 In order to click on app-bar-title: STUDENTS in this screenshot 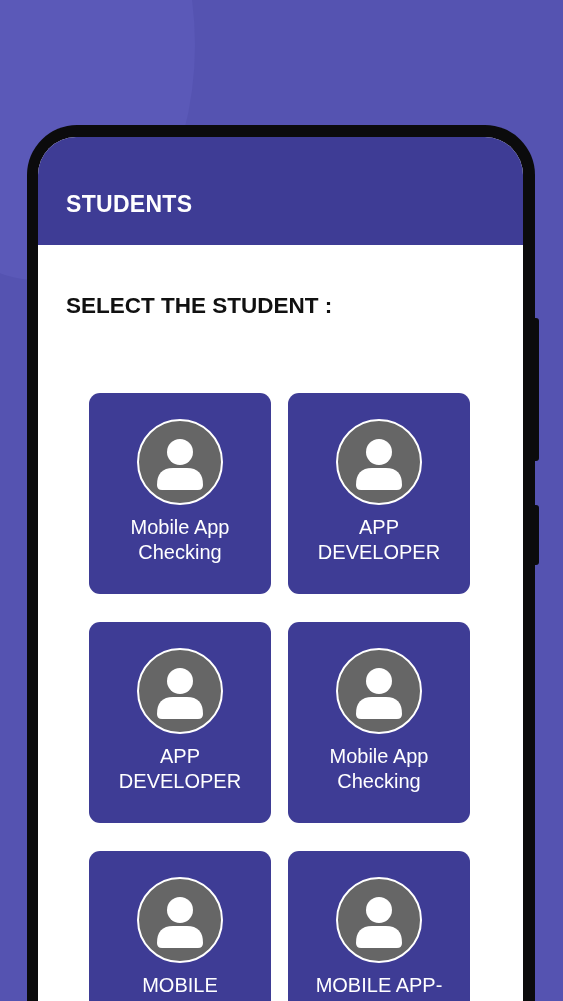, I will do `click(129, 204)`.